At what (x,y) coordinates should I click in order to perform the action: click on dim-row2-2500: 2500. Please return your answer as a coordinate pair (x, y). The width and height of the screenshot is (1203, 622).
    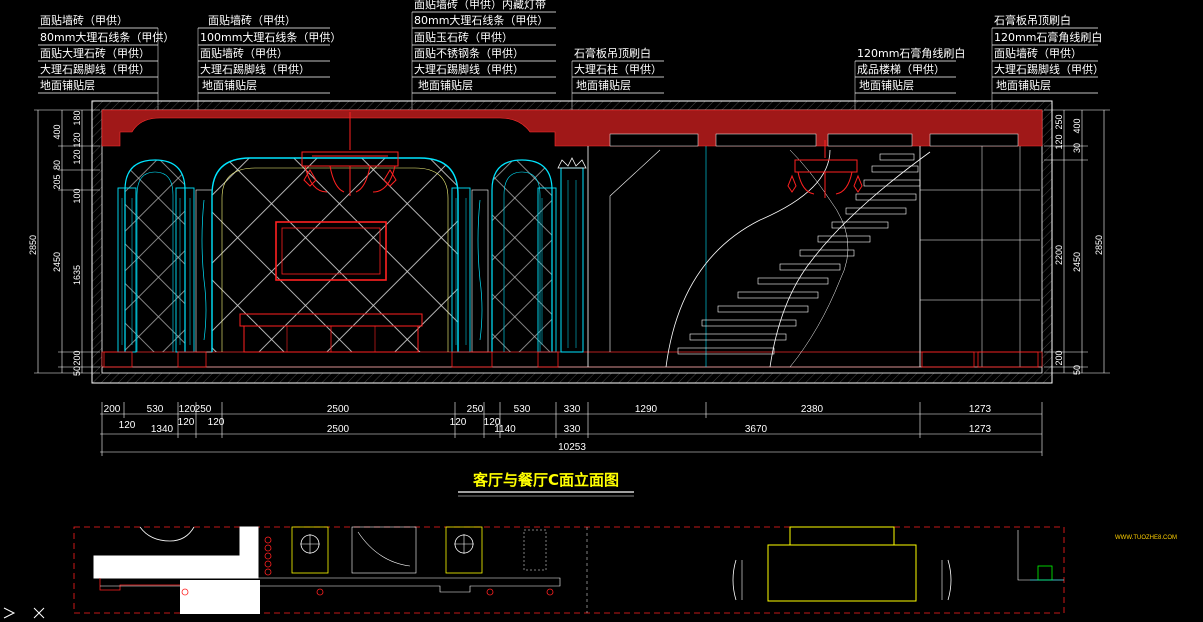
    Looking at the image, I should click on (338, 429).